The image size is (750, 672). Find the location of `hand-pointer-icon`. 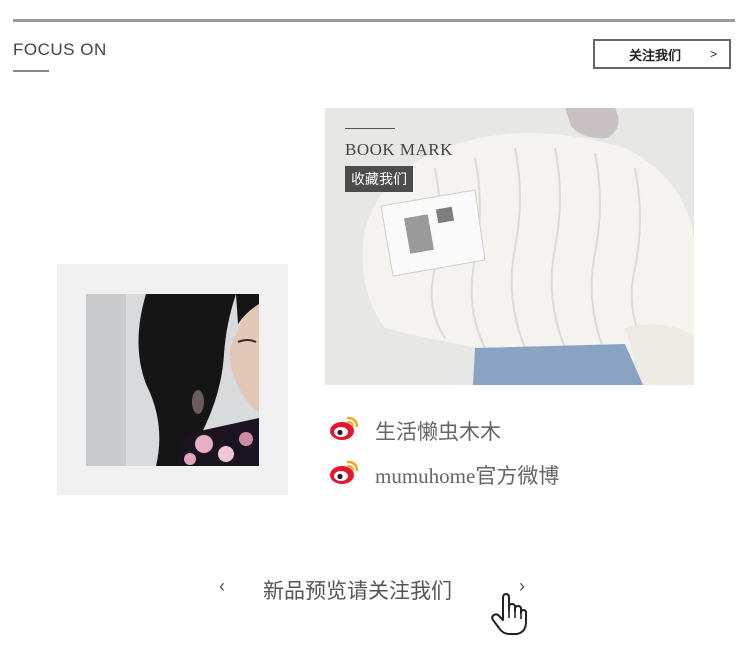

hand-pointer-icon is located at coordinates (509, 614).